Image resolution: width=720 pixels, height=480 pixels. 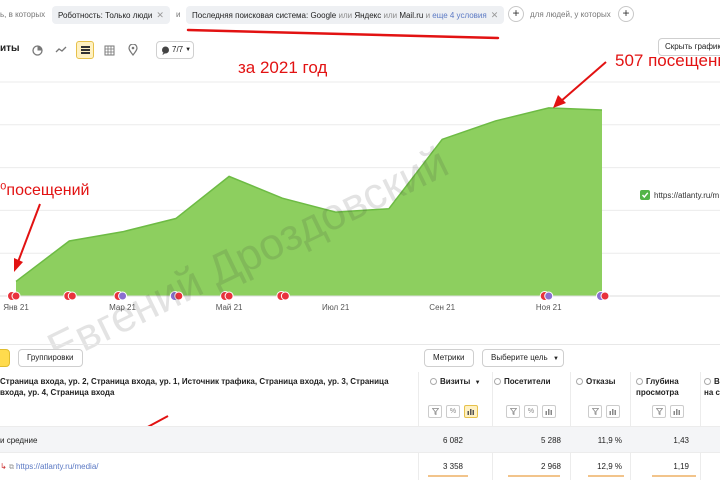 What do you see at coordinates (5, 358) in the screenshot?
I see `dimensions-toggle-button` at bounding box center [5, 358].